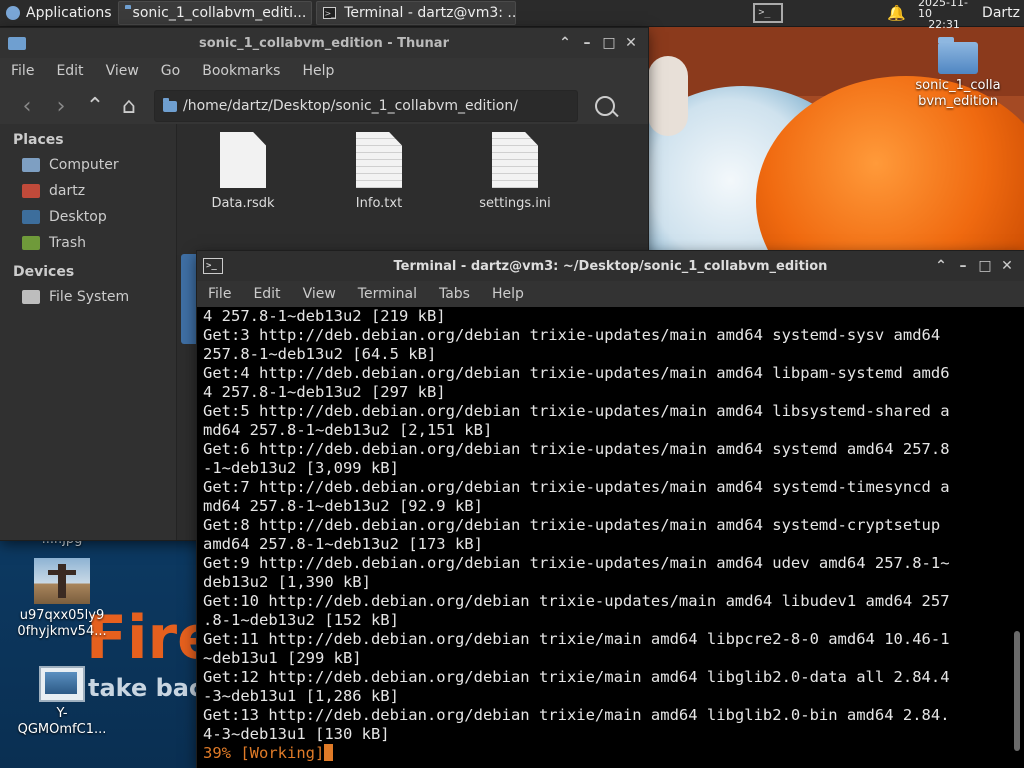 This screenshot has width=1024, height=768. I want to click on clock: 2025-11-10 22:31, so click(944, 15).